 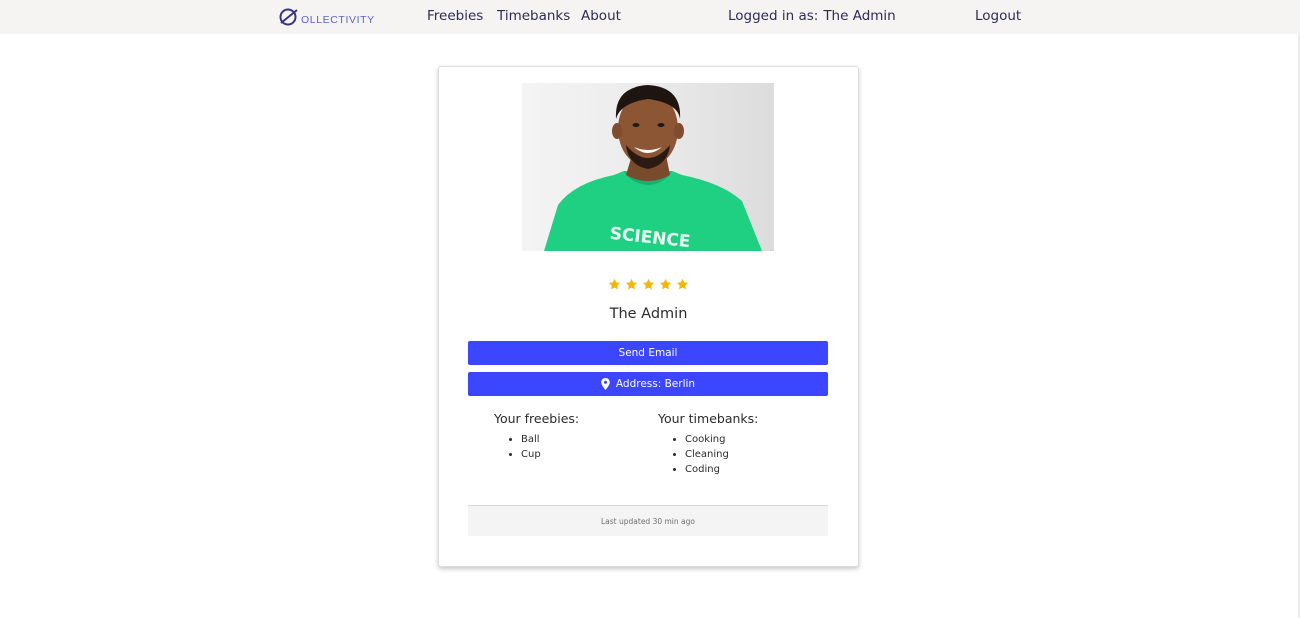 I want to click on rating-stars, so click(x=648, y=284).